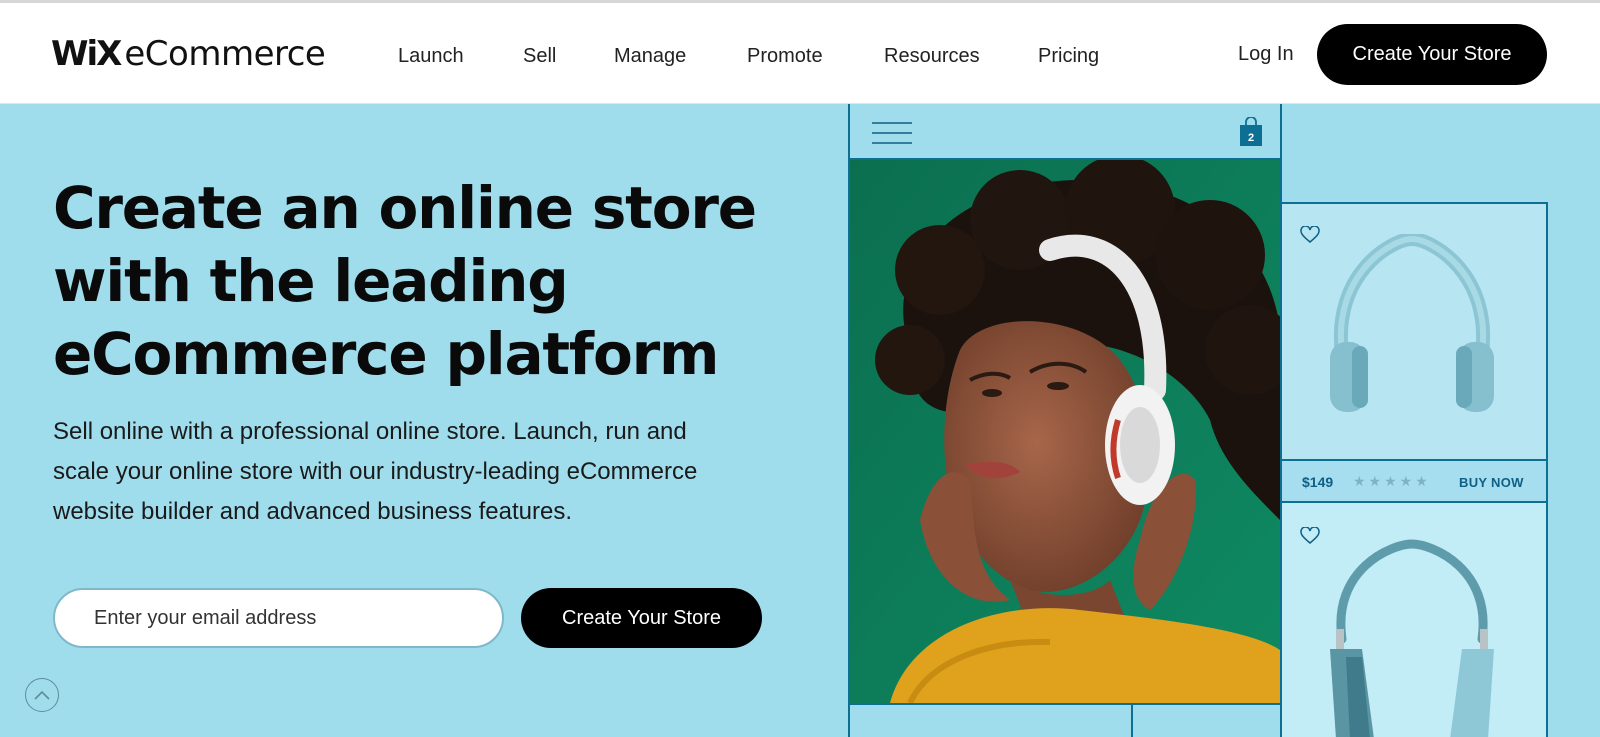 This screenshot has height=737, width=1600. I want to click on cart-count: 2, so click(1251, 138).